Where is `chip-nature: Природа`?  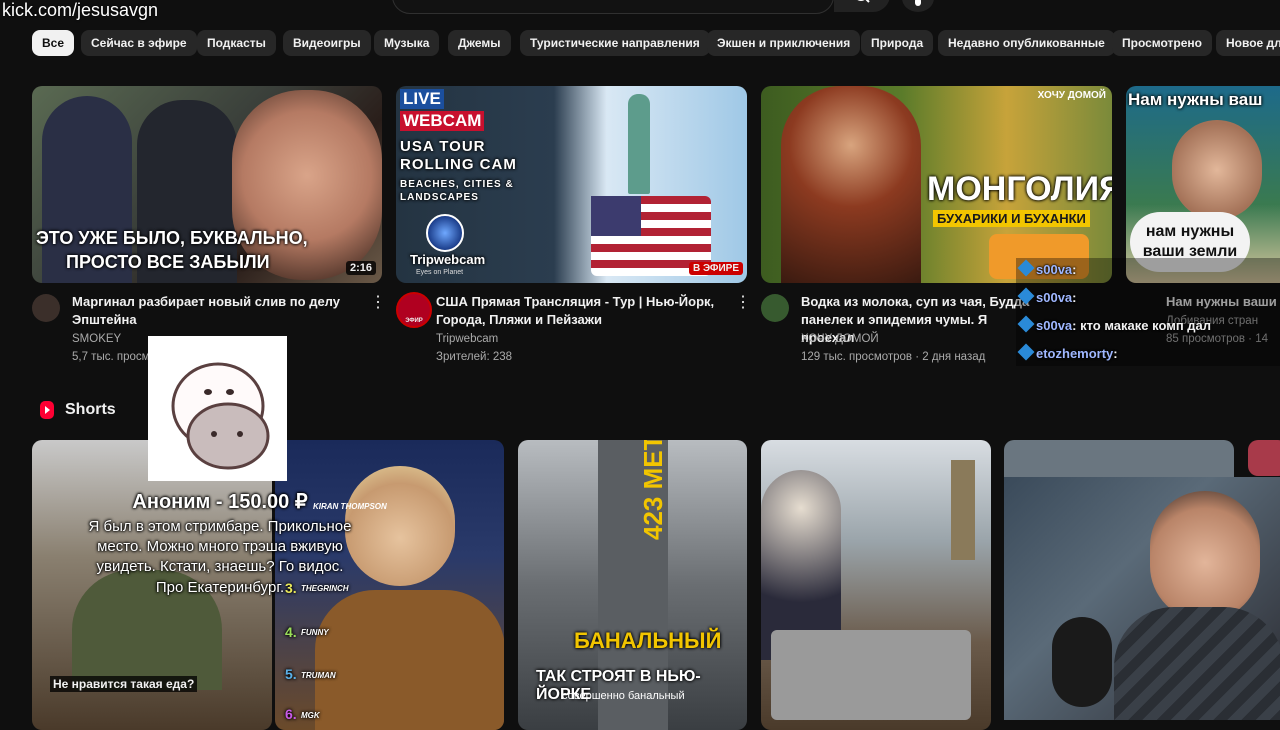 chip-nature: Природа is located at coordinates (897, 43).